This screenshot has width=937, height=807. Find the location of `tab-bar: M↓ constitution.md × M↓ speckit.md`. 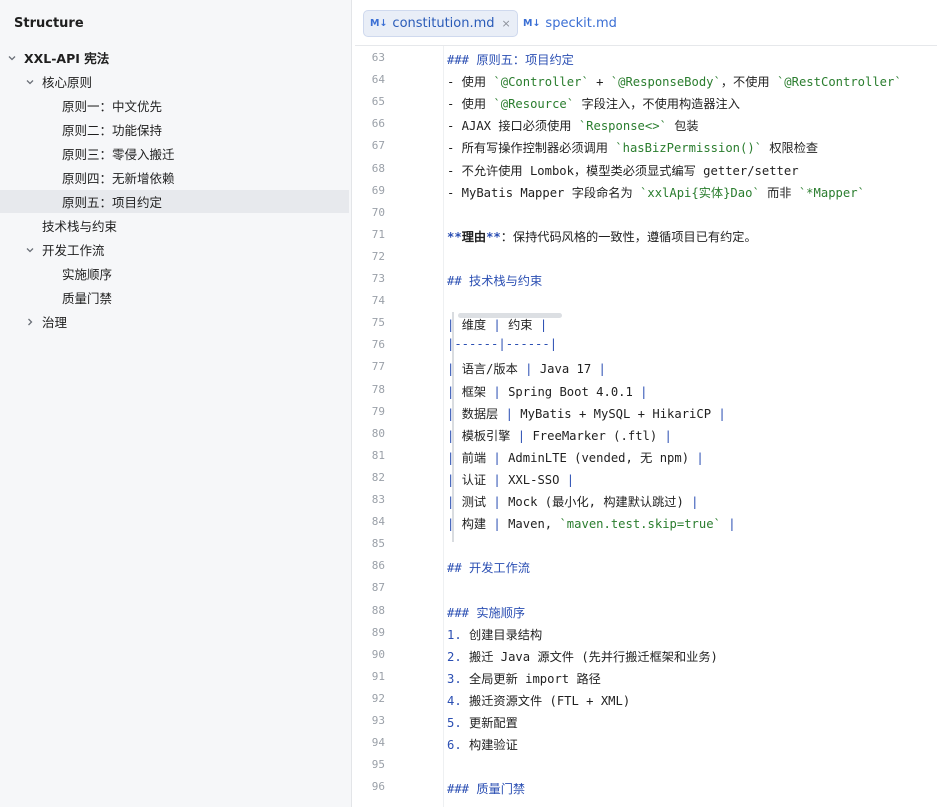

tab-bar: M↓ constitution.md × M↓ speckit.md is located at coordinates (646, 23).